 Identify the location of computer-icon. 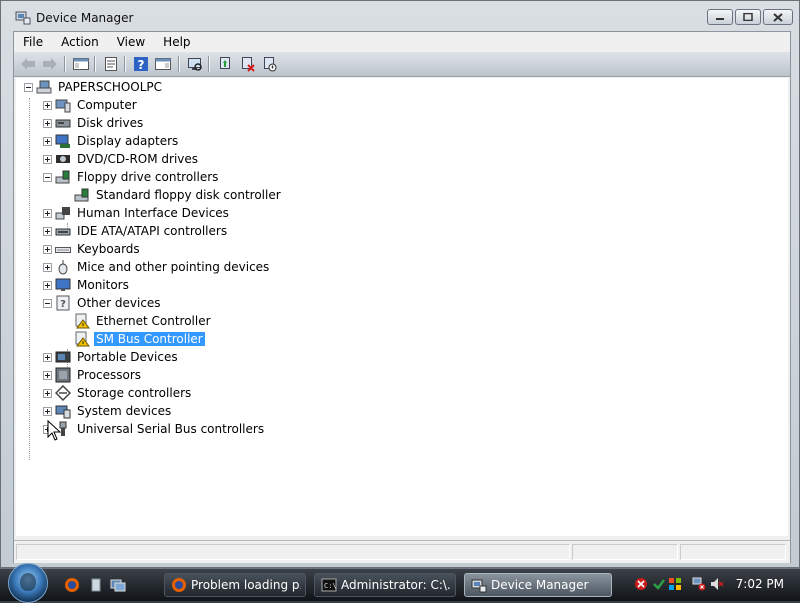
(44, 87).